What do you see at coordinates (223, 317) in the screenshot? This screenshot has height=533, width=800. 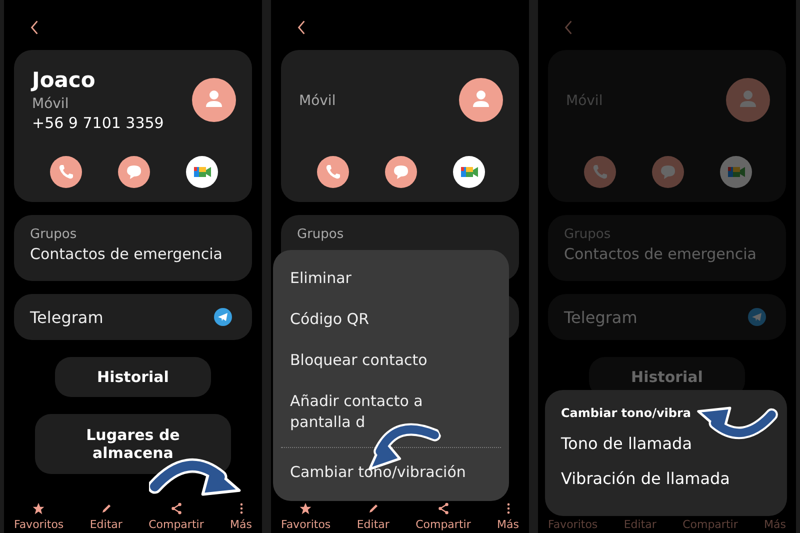 I see `paper-plane-icon` at bounding box center [223, 317].